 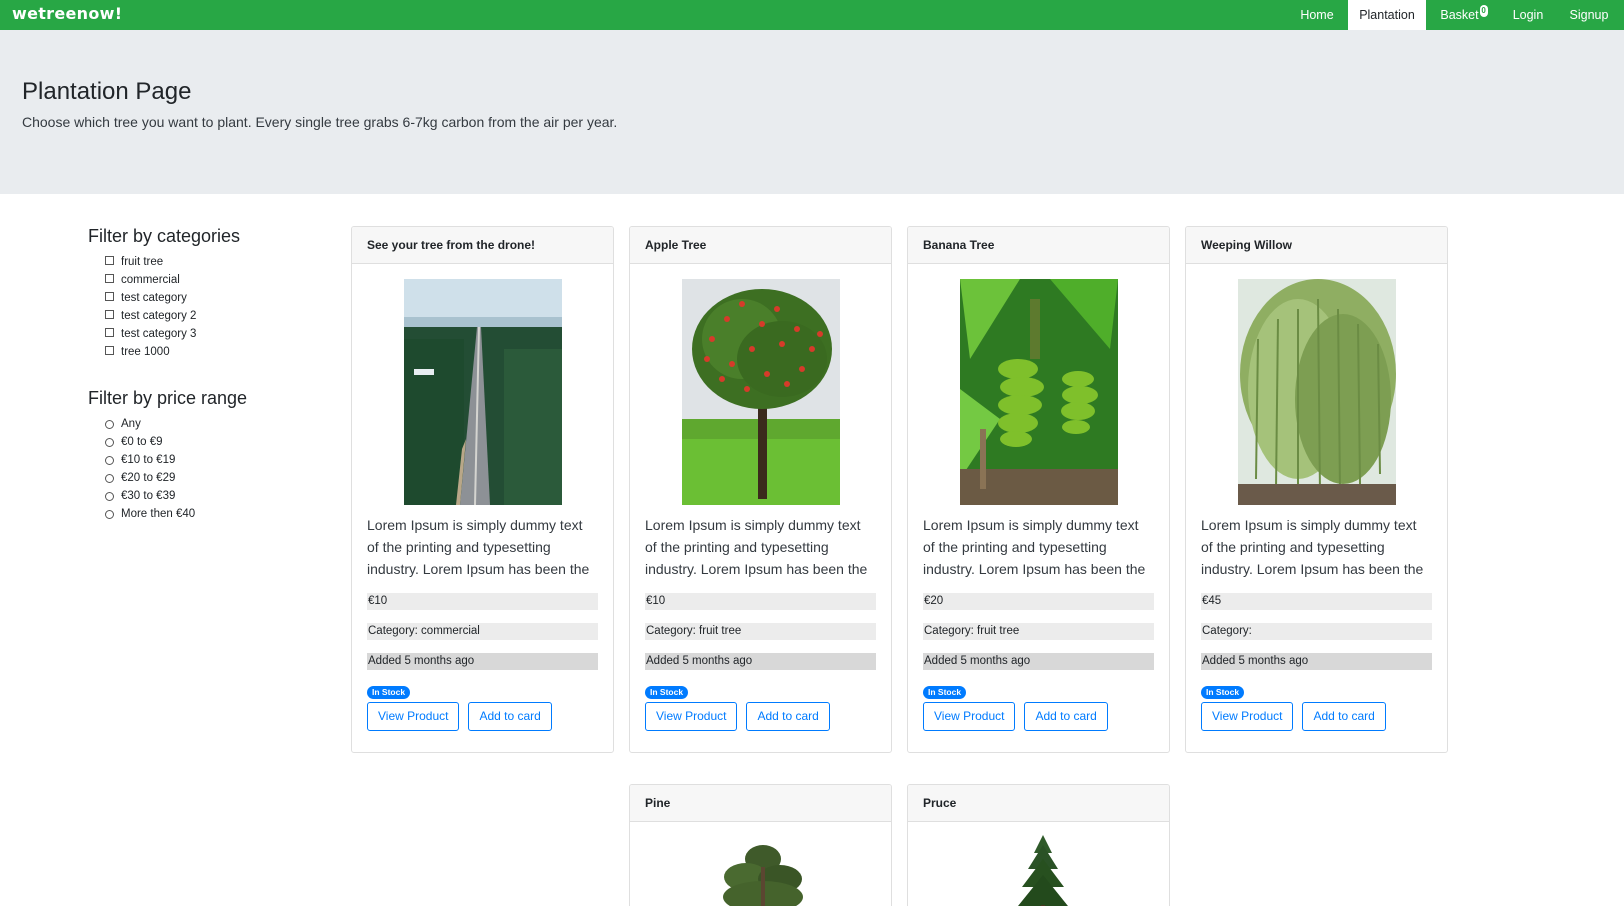 What do you see at coordinates (150, 478) in the screenshot?
I see `price-option: €20 to €29` at bounding box center [150, 478].